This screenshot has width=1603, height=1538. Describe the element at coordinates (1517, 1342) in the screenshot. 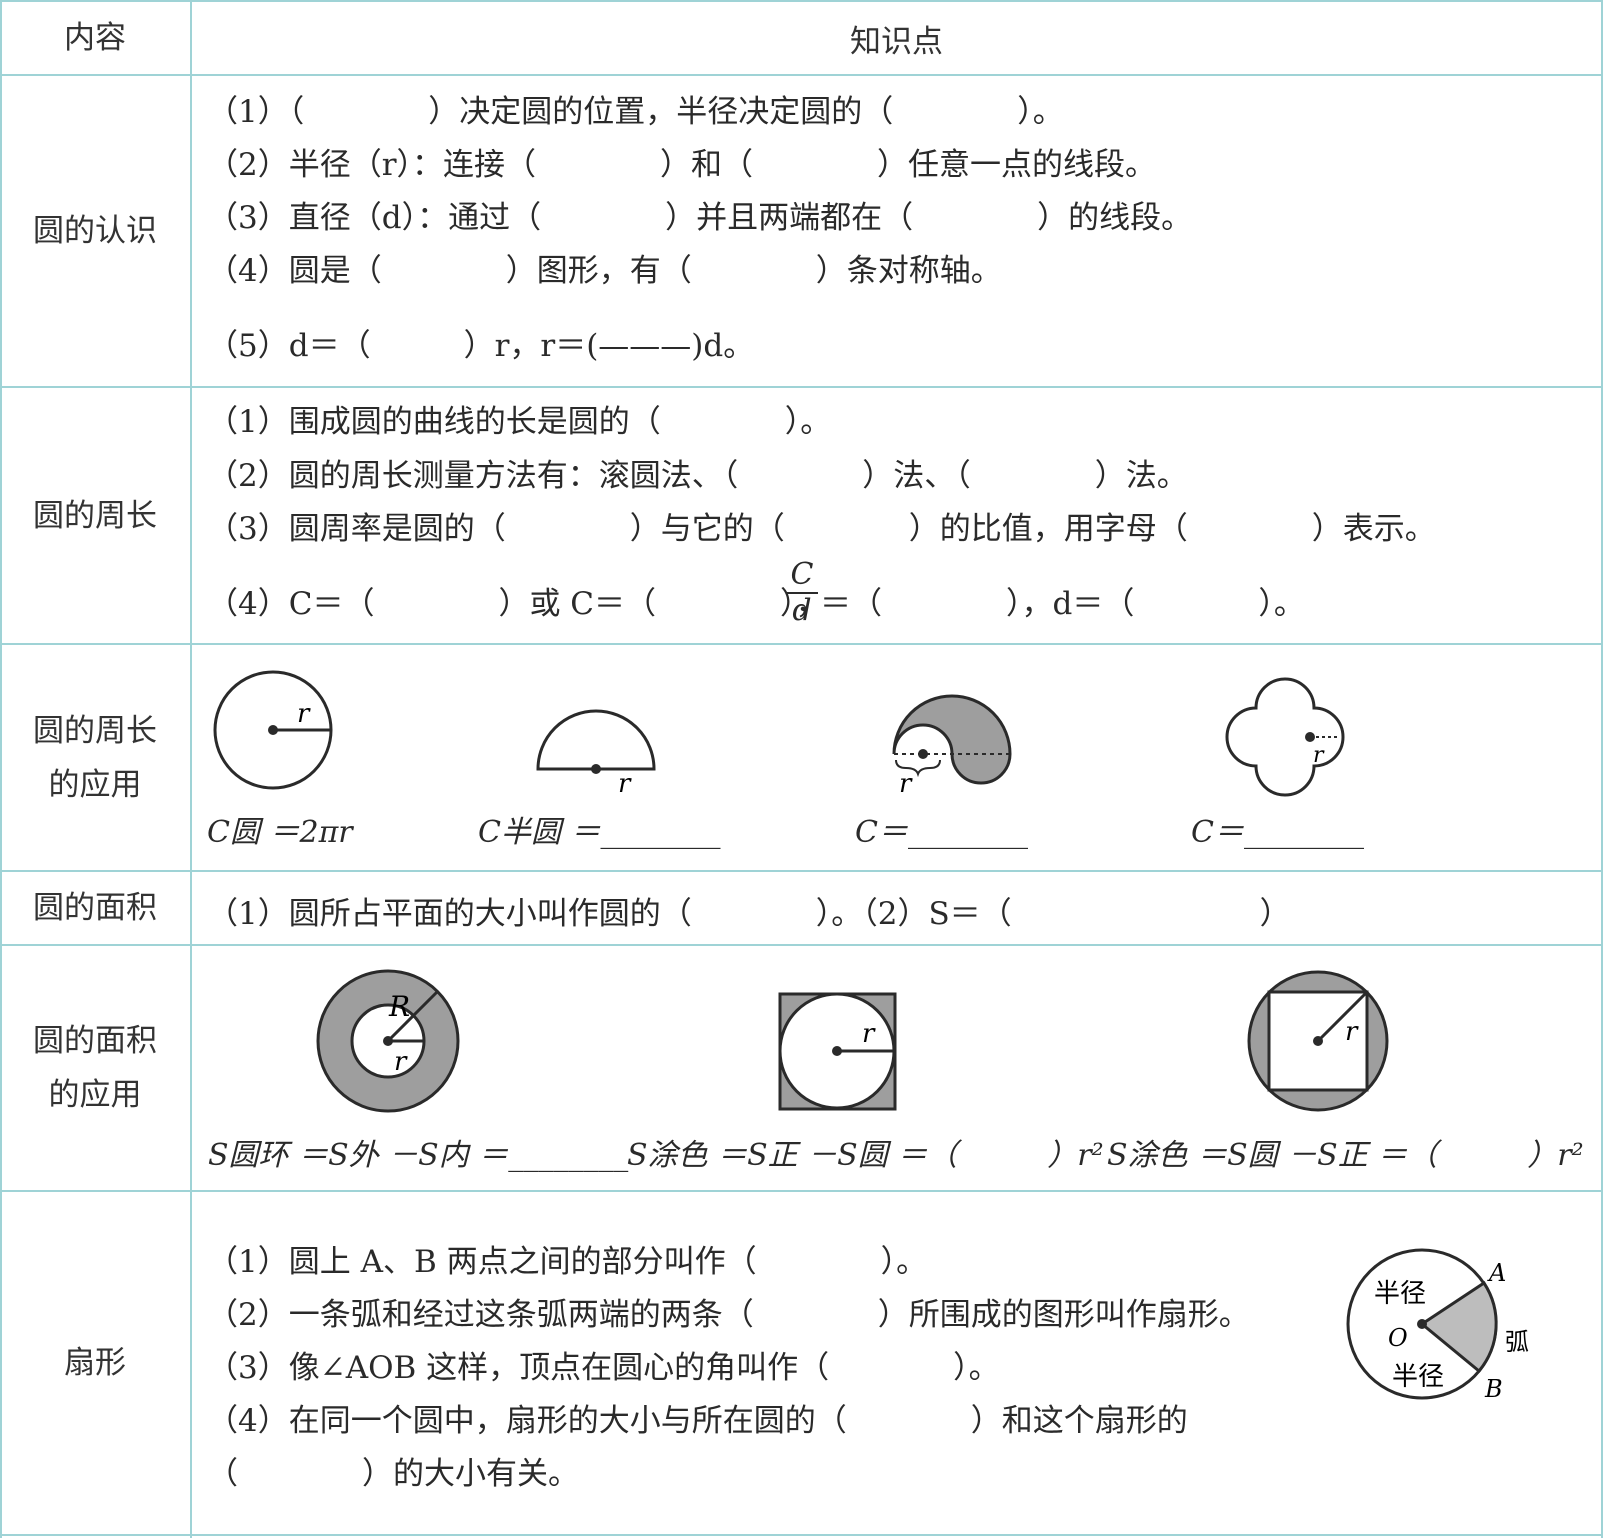

I see `arc-label: 弧` at that location.